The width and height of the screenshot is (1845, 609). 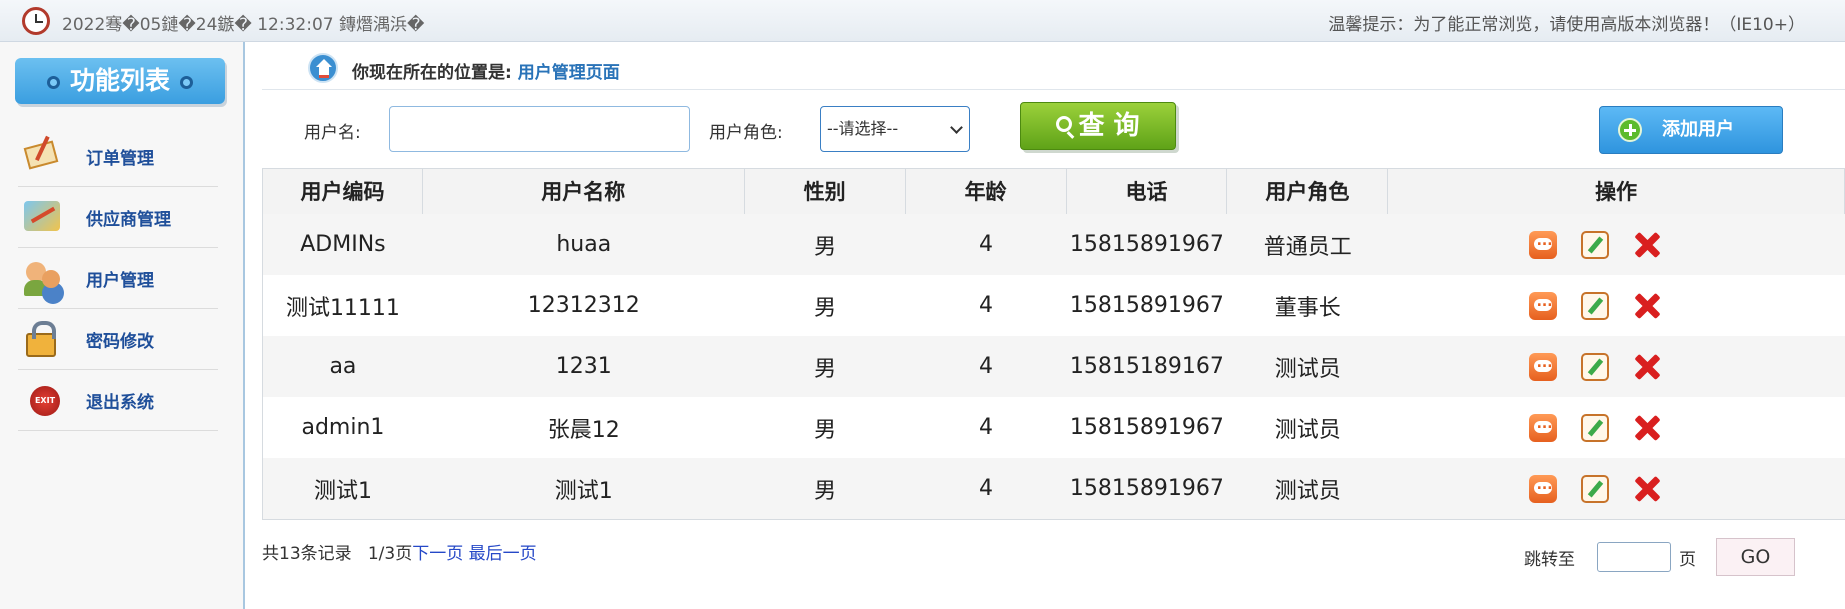 I want to click on table-row: ADMINs huaa 男 4 15815891967 普通员工, so click(x=1054, y=244).